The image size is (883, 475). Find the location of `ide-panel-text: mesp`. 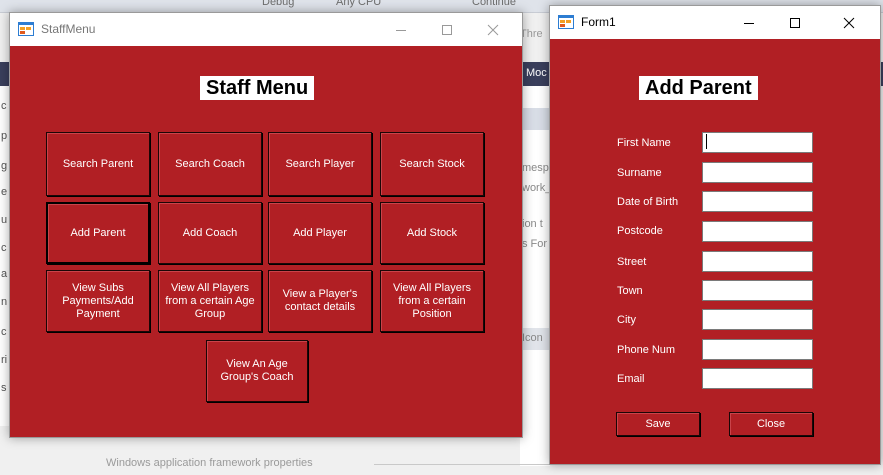

ide-panel-text: mesp is located at coordinates (535, 168).